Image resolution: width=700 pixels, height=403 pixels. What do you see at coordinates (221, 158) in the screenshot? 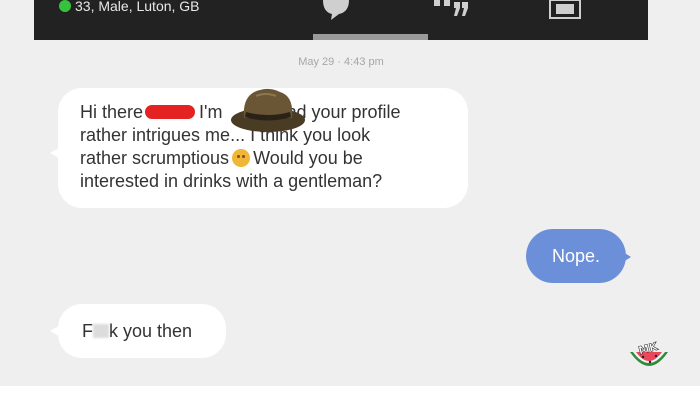
I see `message-line: rather scrumptious Would you be` at bounding box center [221, 158].